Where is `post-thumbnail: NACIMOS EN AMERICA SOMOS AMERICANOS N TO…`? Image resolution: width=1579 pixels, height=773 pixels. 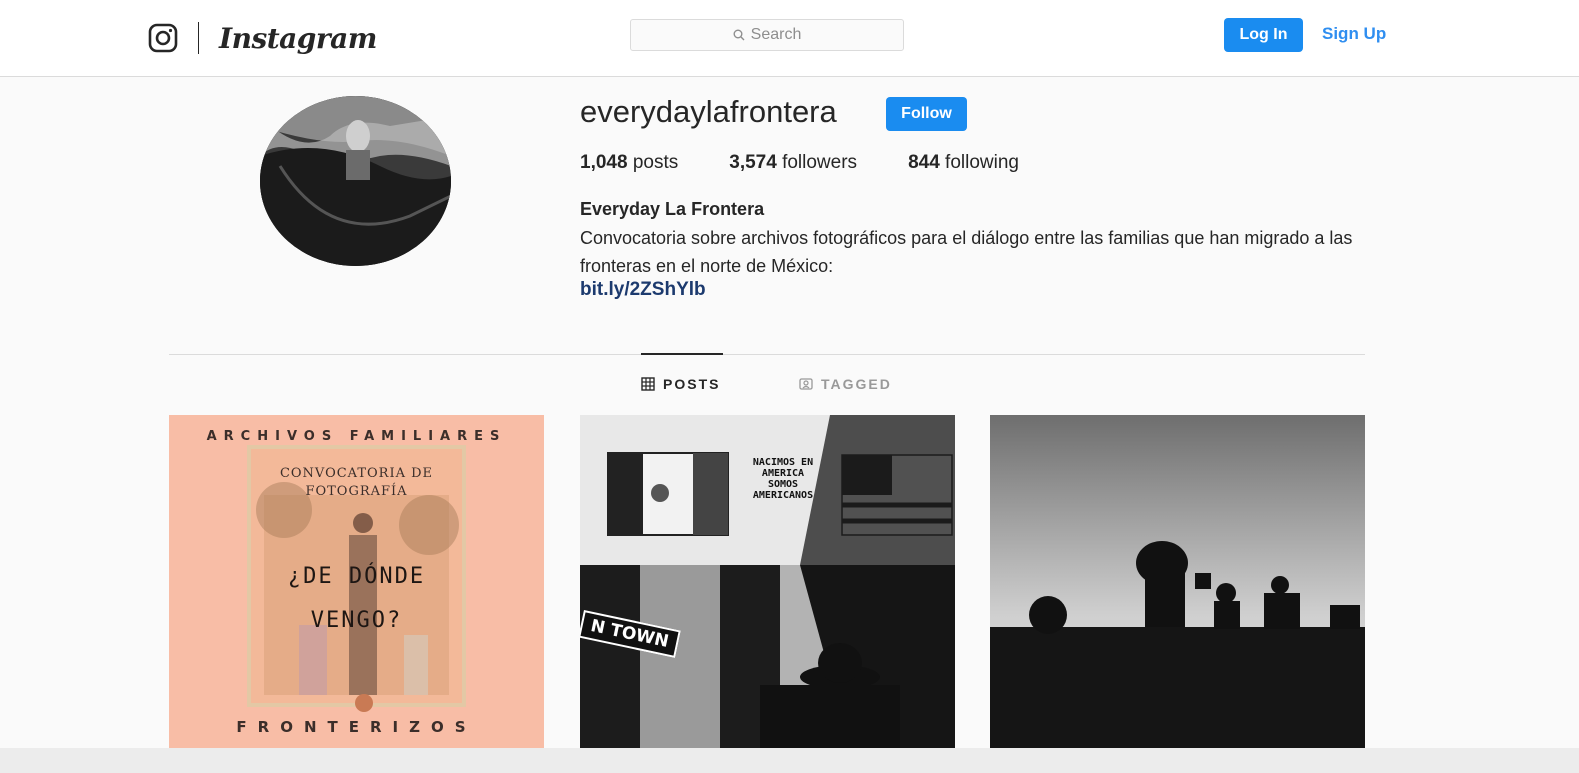
post-thumbnail: NACIMOS EN AMERICA SOMOS AMERICANOS N TO… is located at coordinates (767, 581).